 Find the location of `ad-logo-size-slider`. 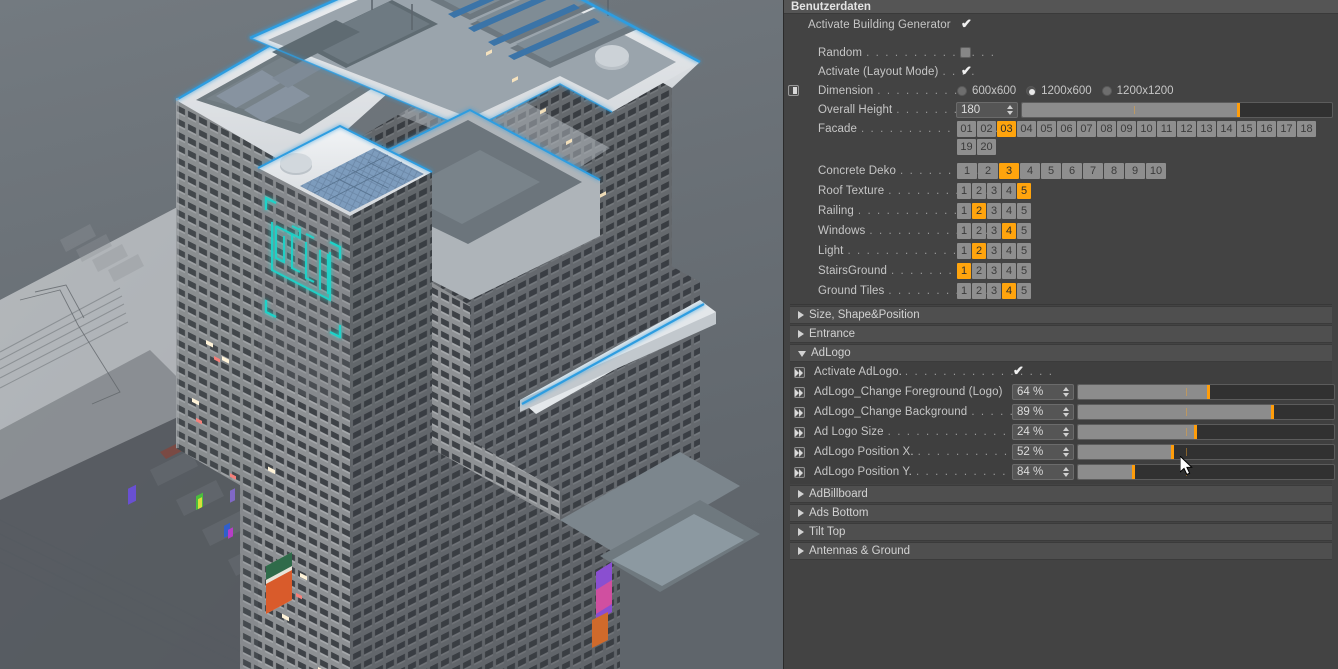

ad-logo-size-slider is located at coordinates (1206, 432).